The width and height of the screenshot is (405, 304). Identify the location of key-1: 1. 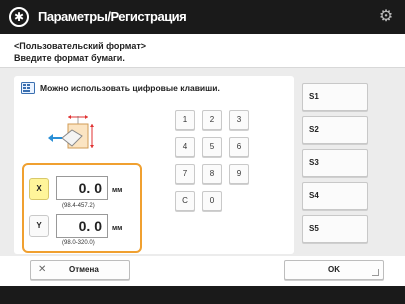
(185, 120).